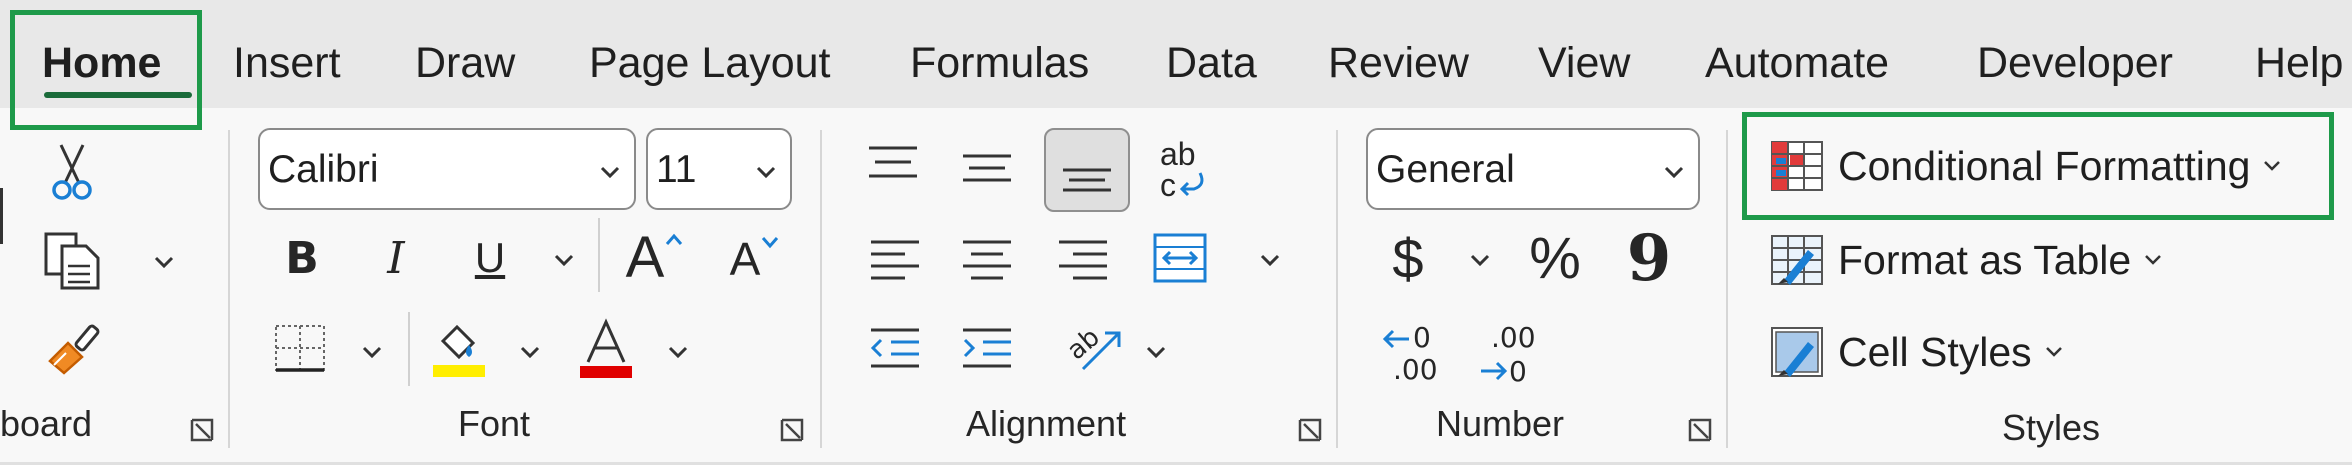 Image resolution: width=2352 pixels, height=471 pixels. I want to click on caret-down-icon, so click(770, 243).